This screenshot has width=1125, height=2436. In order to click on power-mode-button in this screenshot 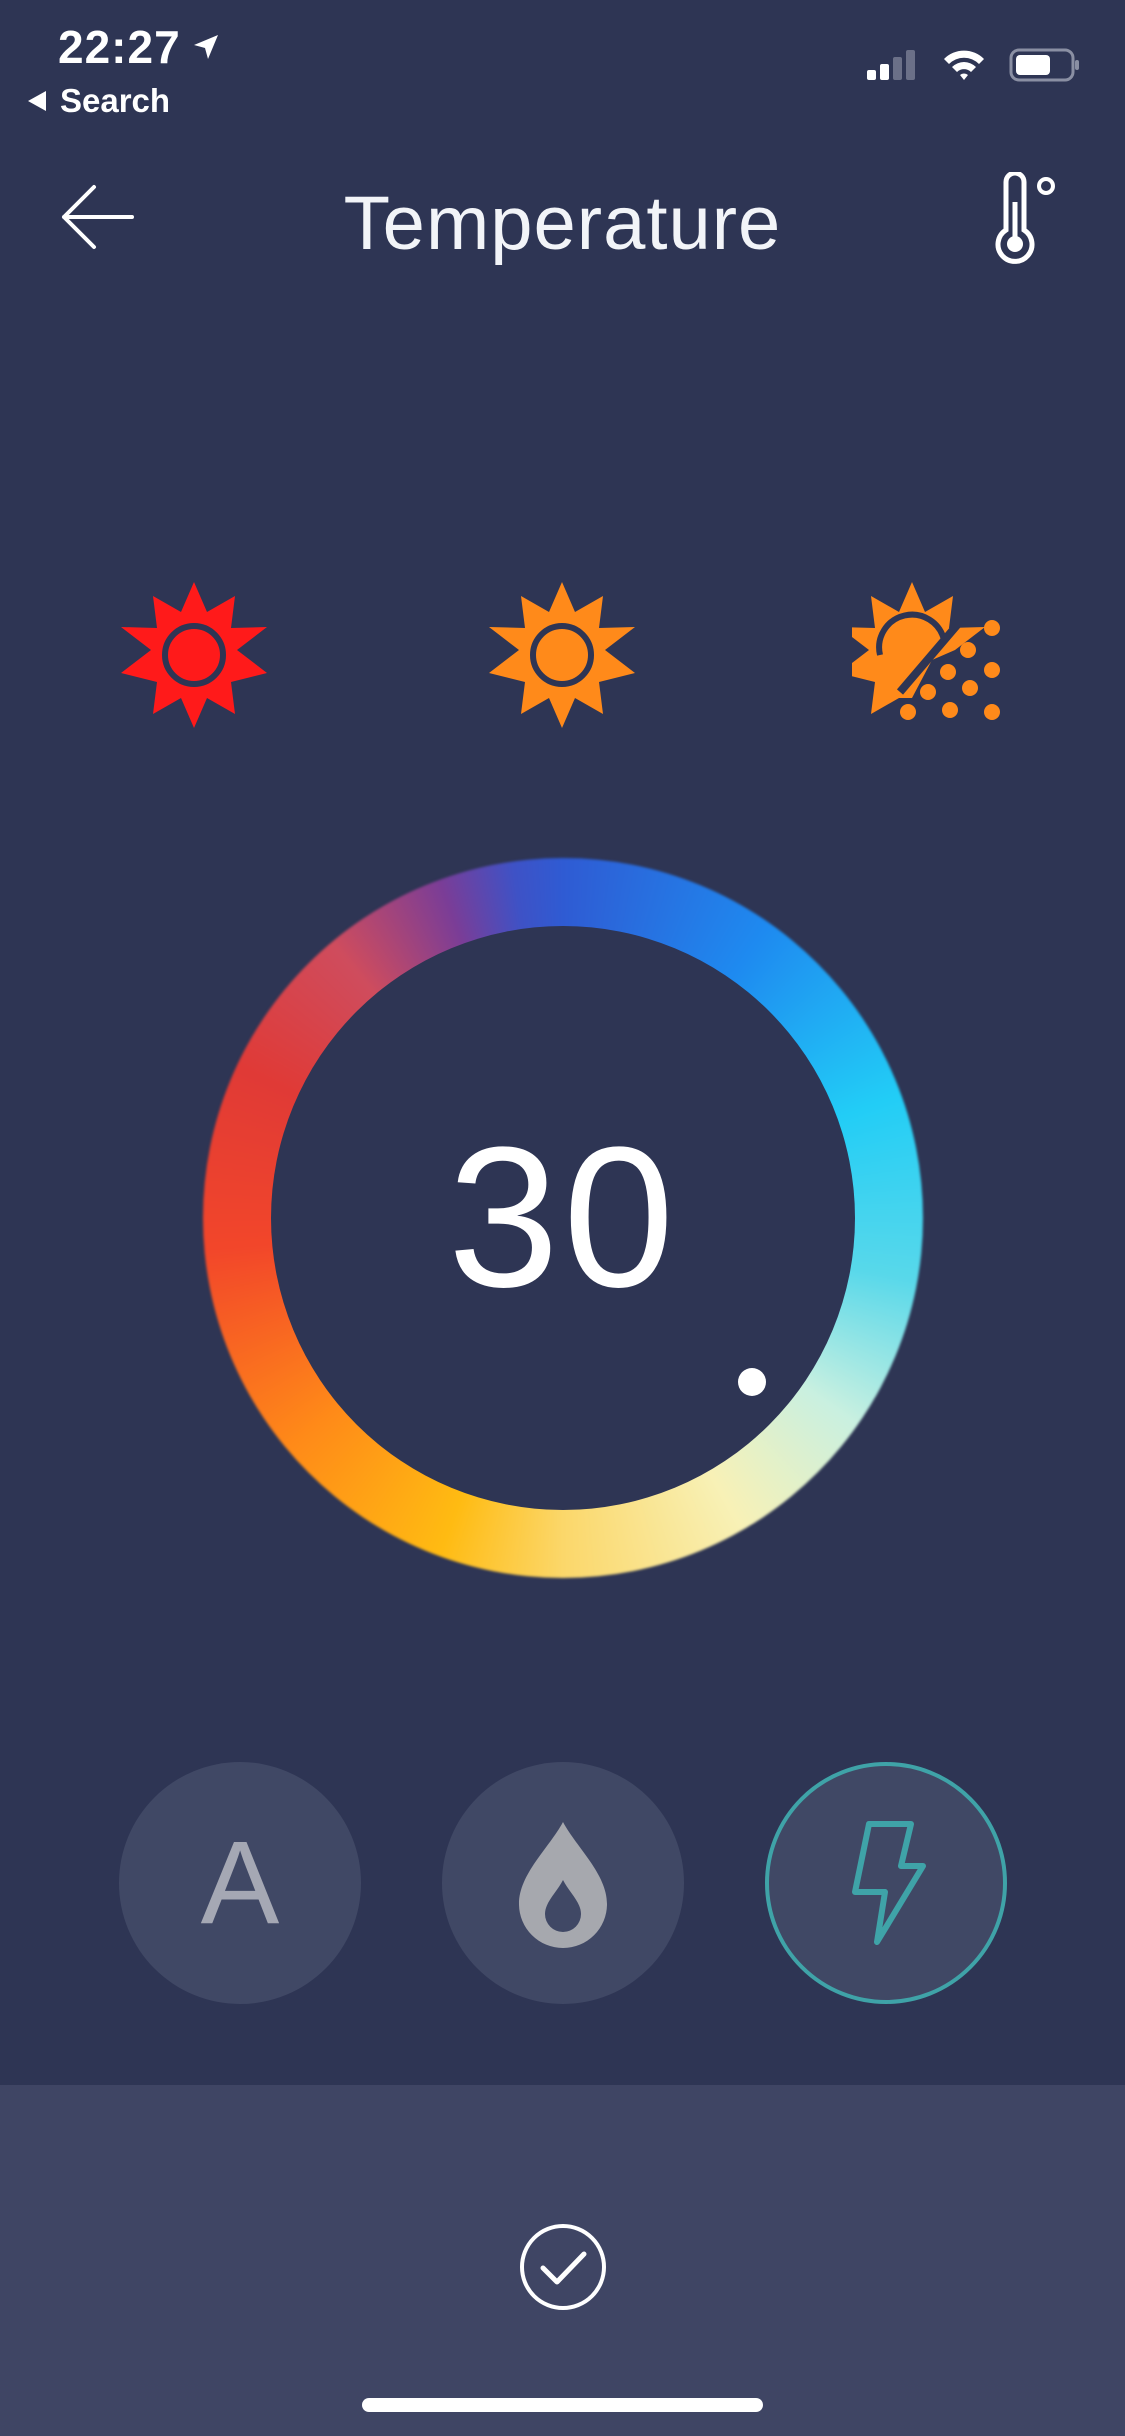, I will do `click(886, 1883)`.